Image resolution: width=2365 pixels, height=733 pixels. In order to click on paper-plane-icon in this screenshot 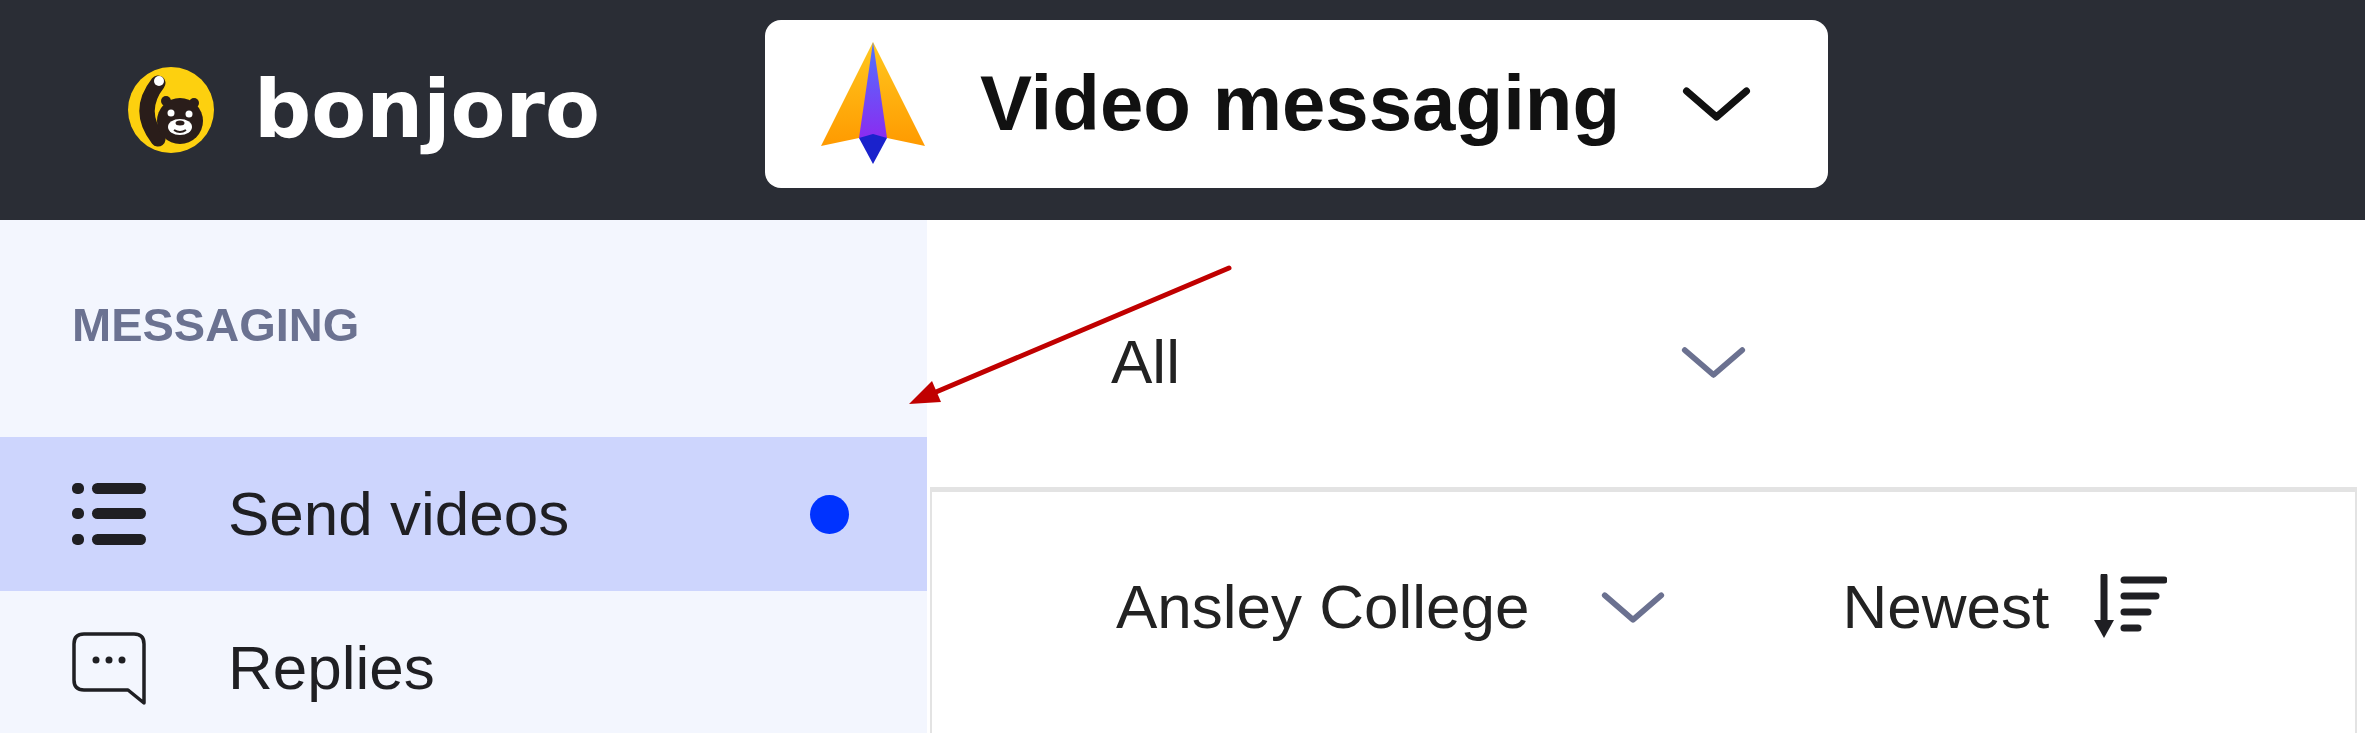, I will do `click(873, 104)`.